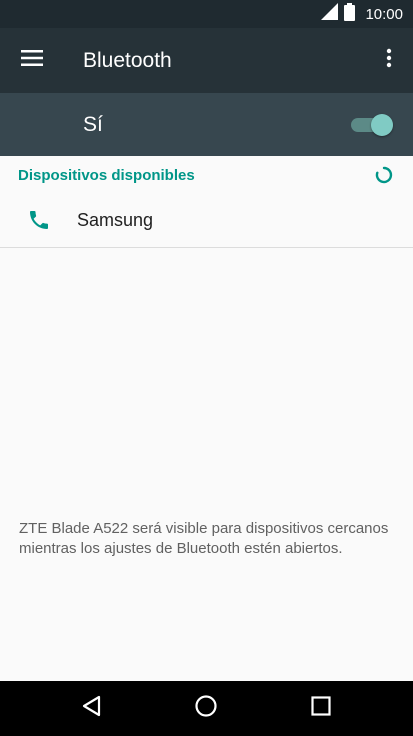 Image resolution: width=413 pixels, height=736 pixels. Describe the element at coordinates (350, 14) in the screenshot. I see `battery-icon` at that location.